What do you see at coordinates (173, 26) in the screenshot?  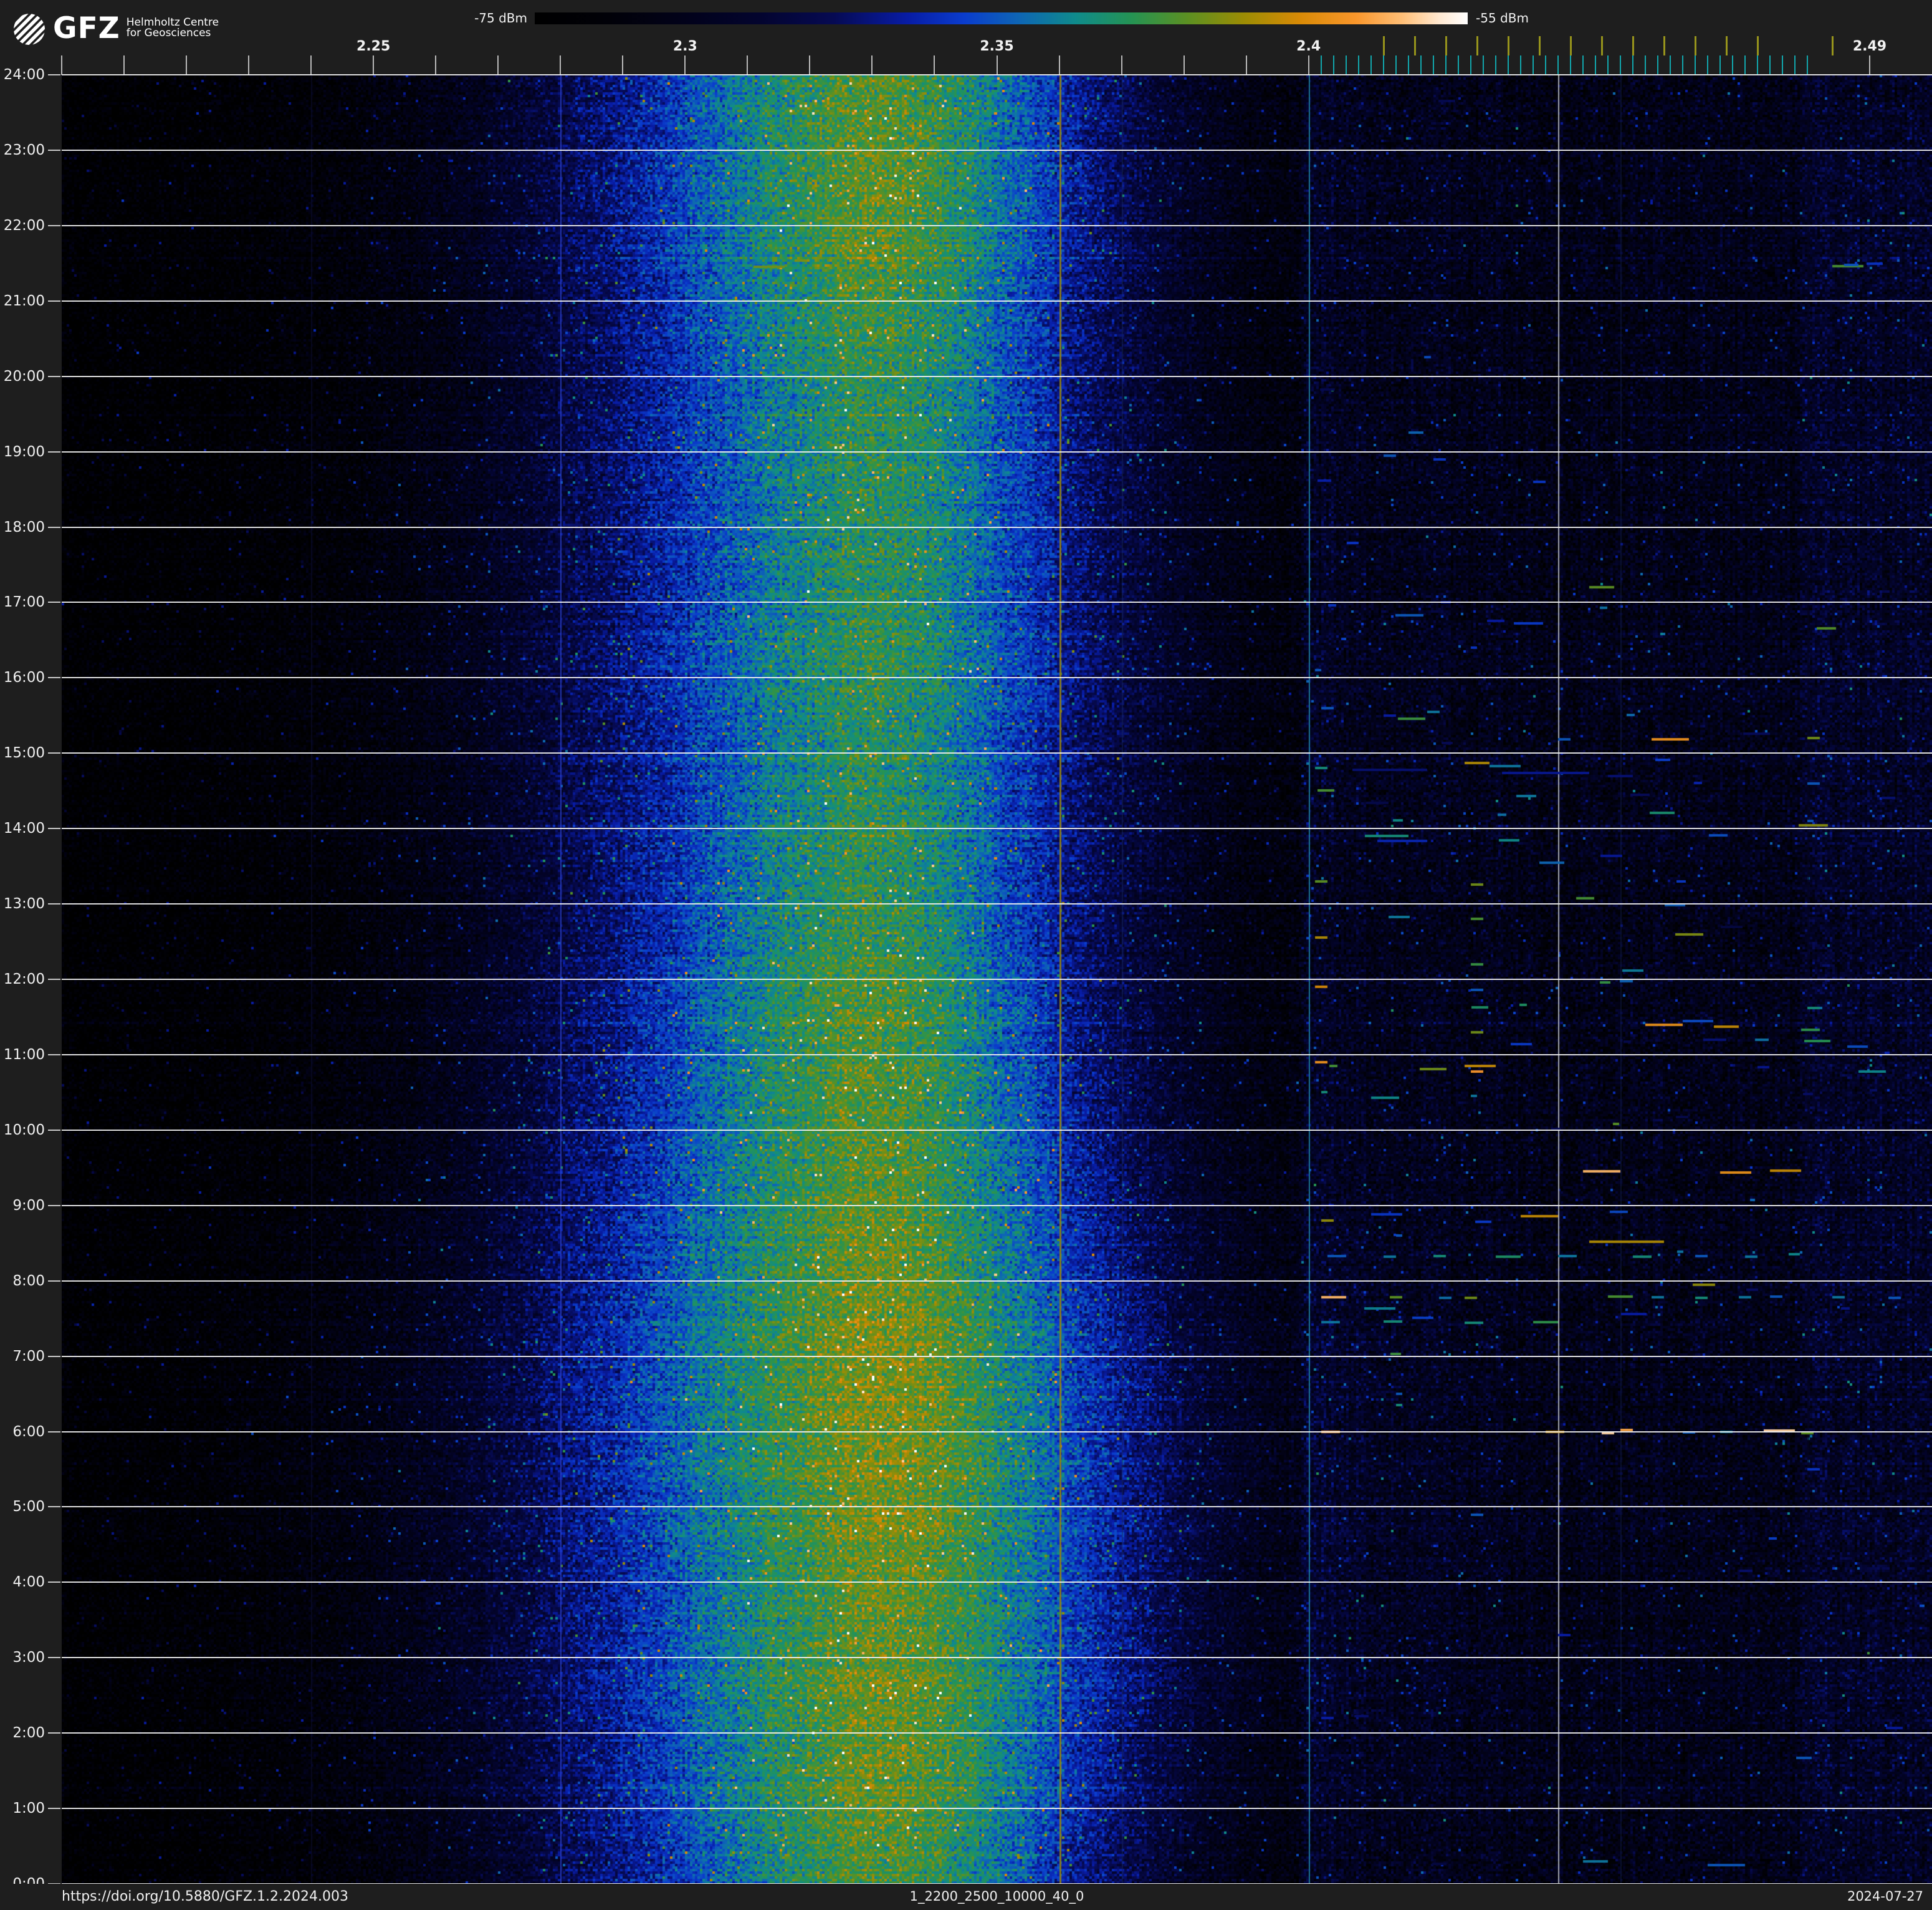 I see `org-name: Helmholtz Centre for Geosciences` at bounding box center [173, 26].